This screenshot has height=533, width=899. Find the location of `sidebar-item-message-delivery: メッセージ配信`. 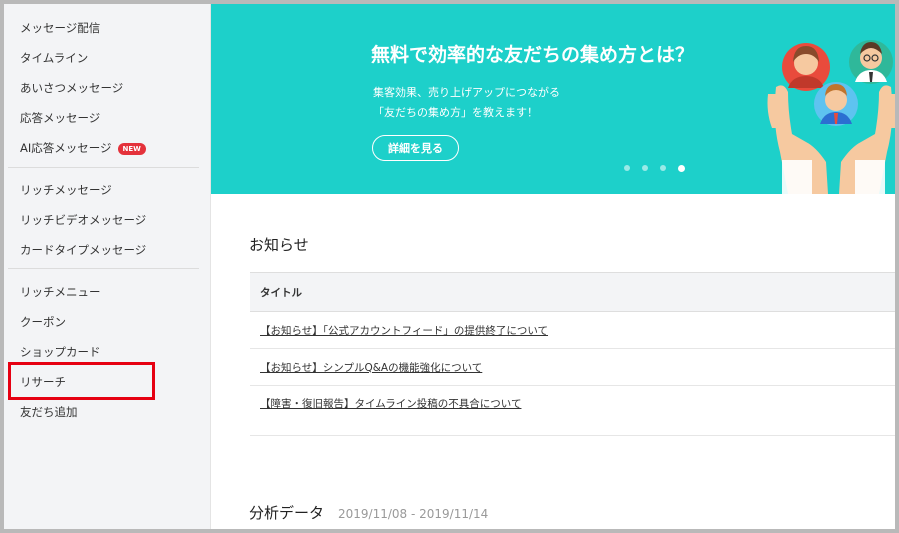

sidebar-item-message-delivery: メッセージ配信 is located at coordinates (60, 28).